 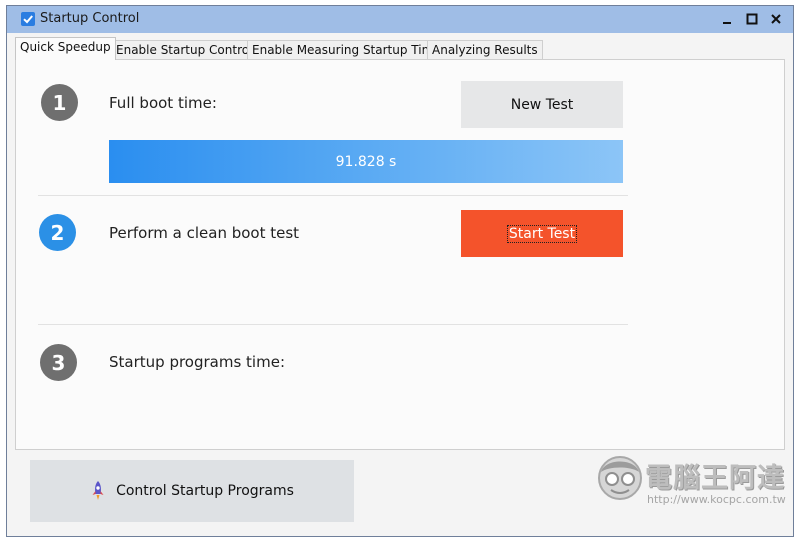 What do you see at coordinates (542, 104) in the screenshot?
I see `new-test-button: New Test` at bounding box center [542, 104].